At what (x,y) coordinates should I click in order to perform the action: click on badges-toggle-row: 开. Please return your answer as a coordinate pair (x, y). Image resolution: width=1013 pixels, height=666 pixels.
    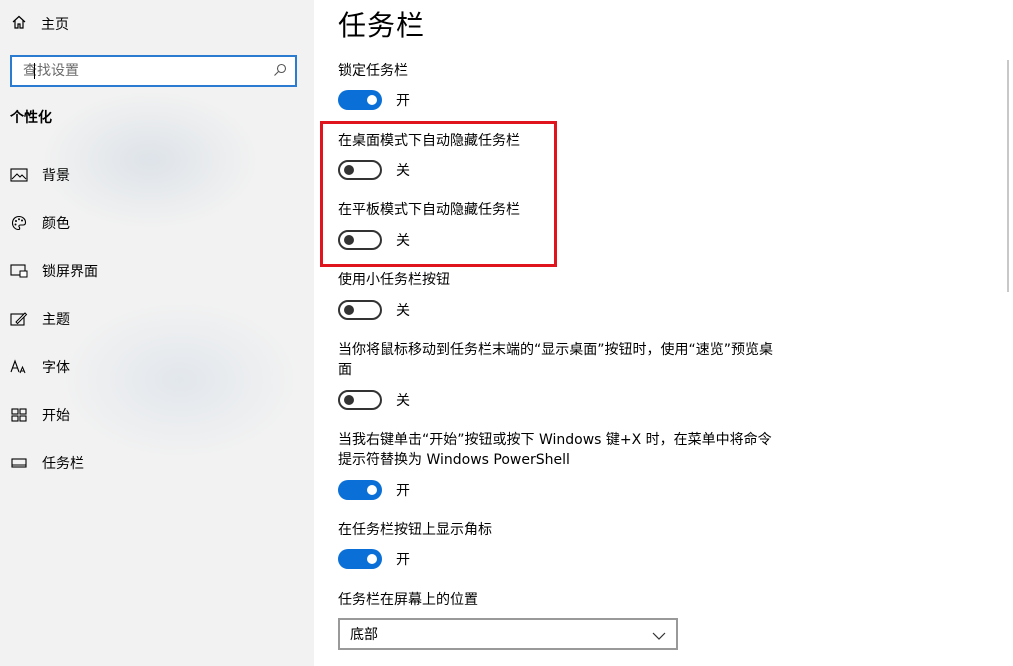
    Looking at the image, I should click on (374, 559).